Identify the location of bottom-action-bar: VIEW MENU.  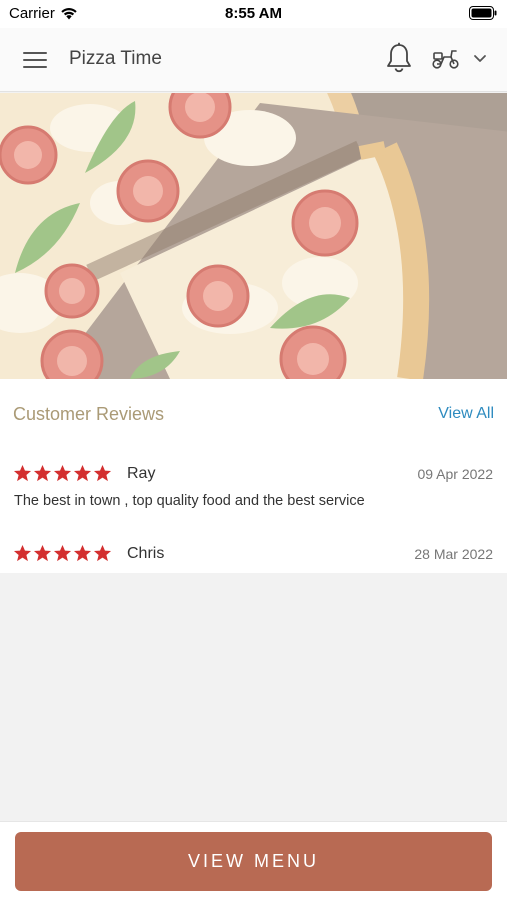
(253, 860).